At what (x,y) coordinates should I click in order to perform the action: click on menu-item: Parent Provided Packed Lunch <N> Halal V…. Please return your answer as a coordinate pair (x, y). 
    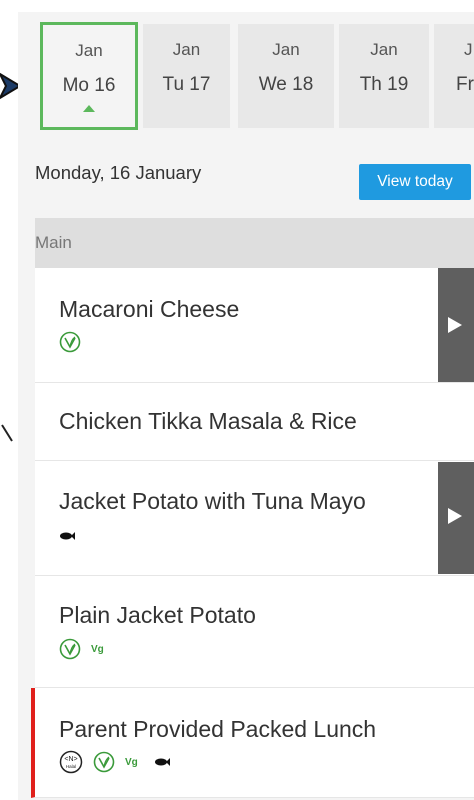
    Looking at the image, I should click on (252, 743).